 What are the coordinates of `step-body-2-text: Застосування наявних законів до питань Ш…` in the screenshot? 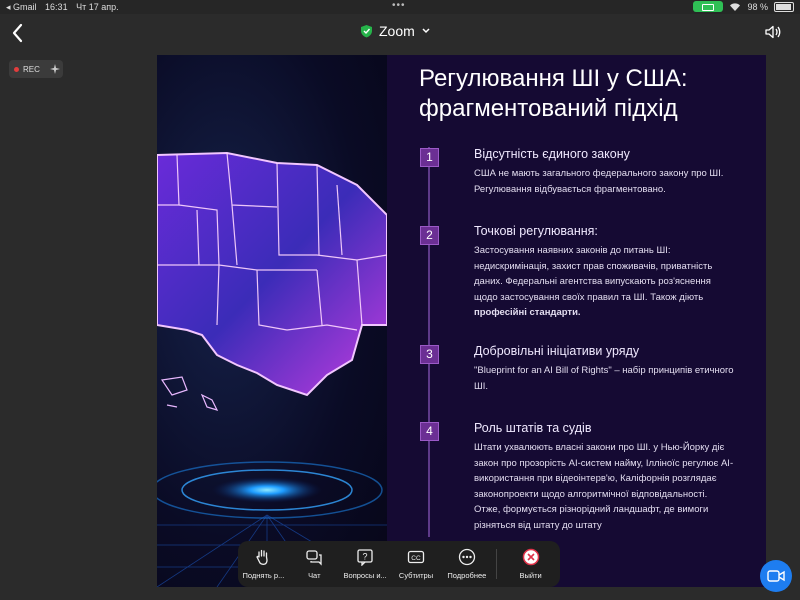 It's located at (593, 274).